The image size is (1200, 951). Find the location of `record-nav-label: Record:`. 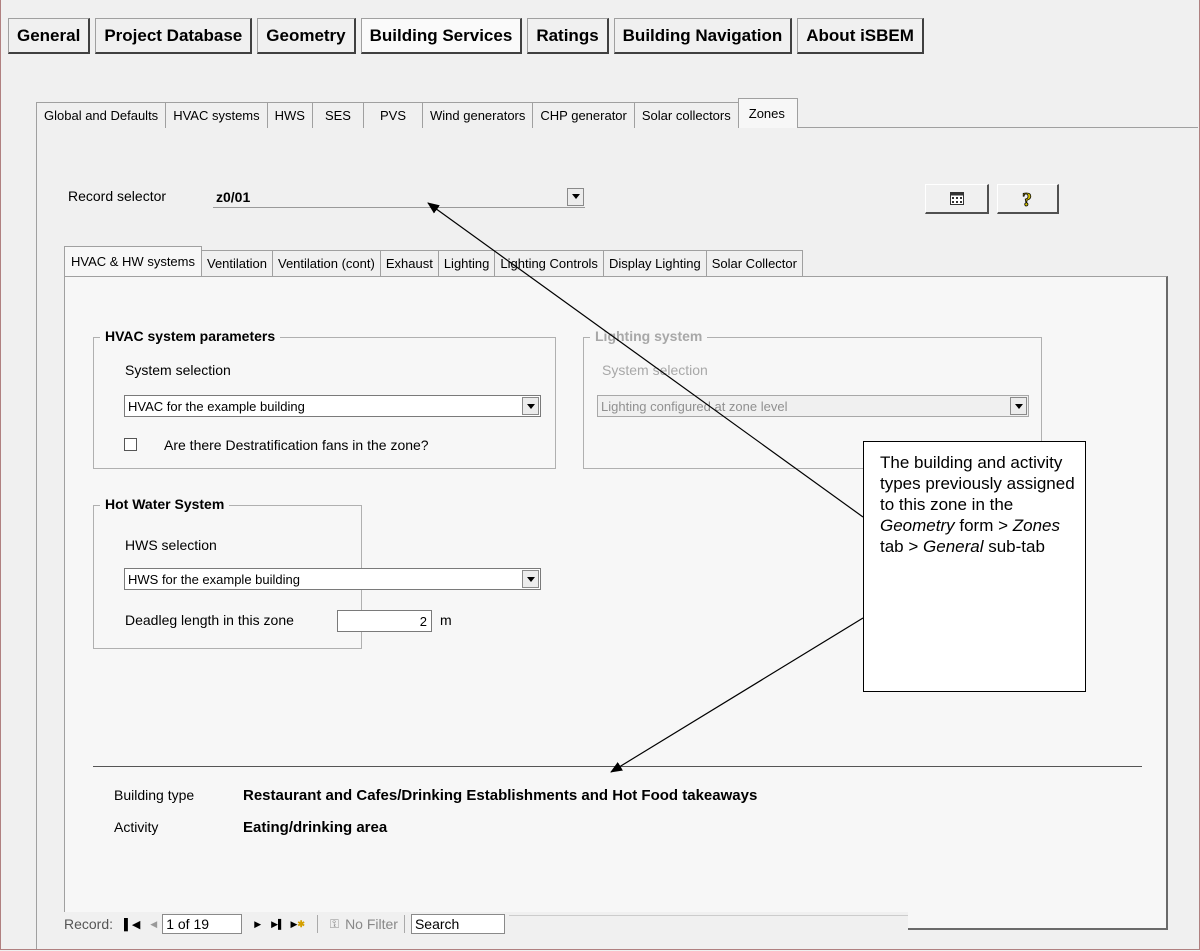

record-nav-label: Record: is located at coordinates (89, 924).